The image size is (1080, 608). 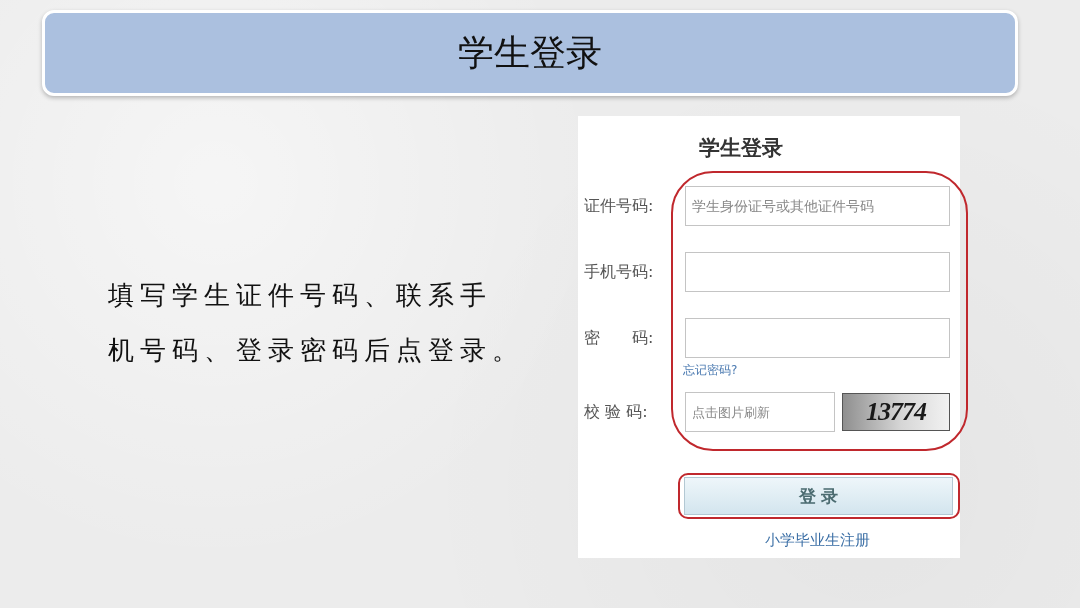 What do you see at coordinates (710, 370) in the screenshot?
I see `forgot-password-link: 忘记密码?` at bounding box center [710, 370].